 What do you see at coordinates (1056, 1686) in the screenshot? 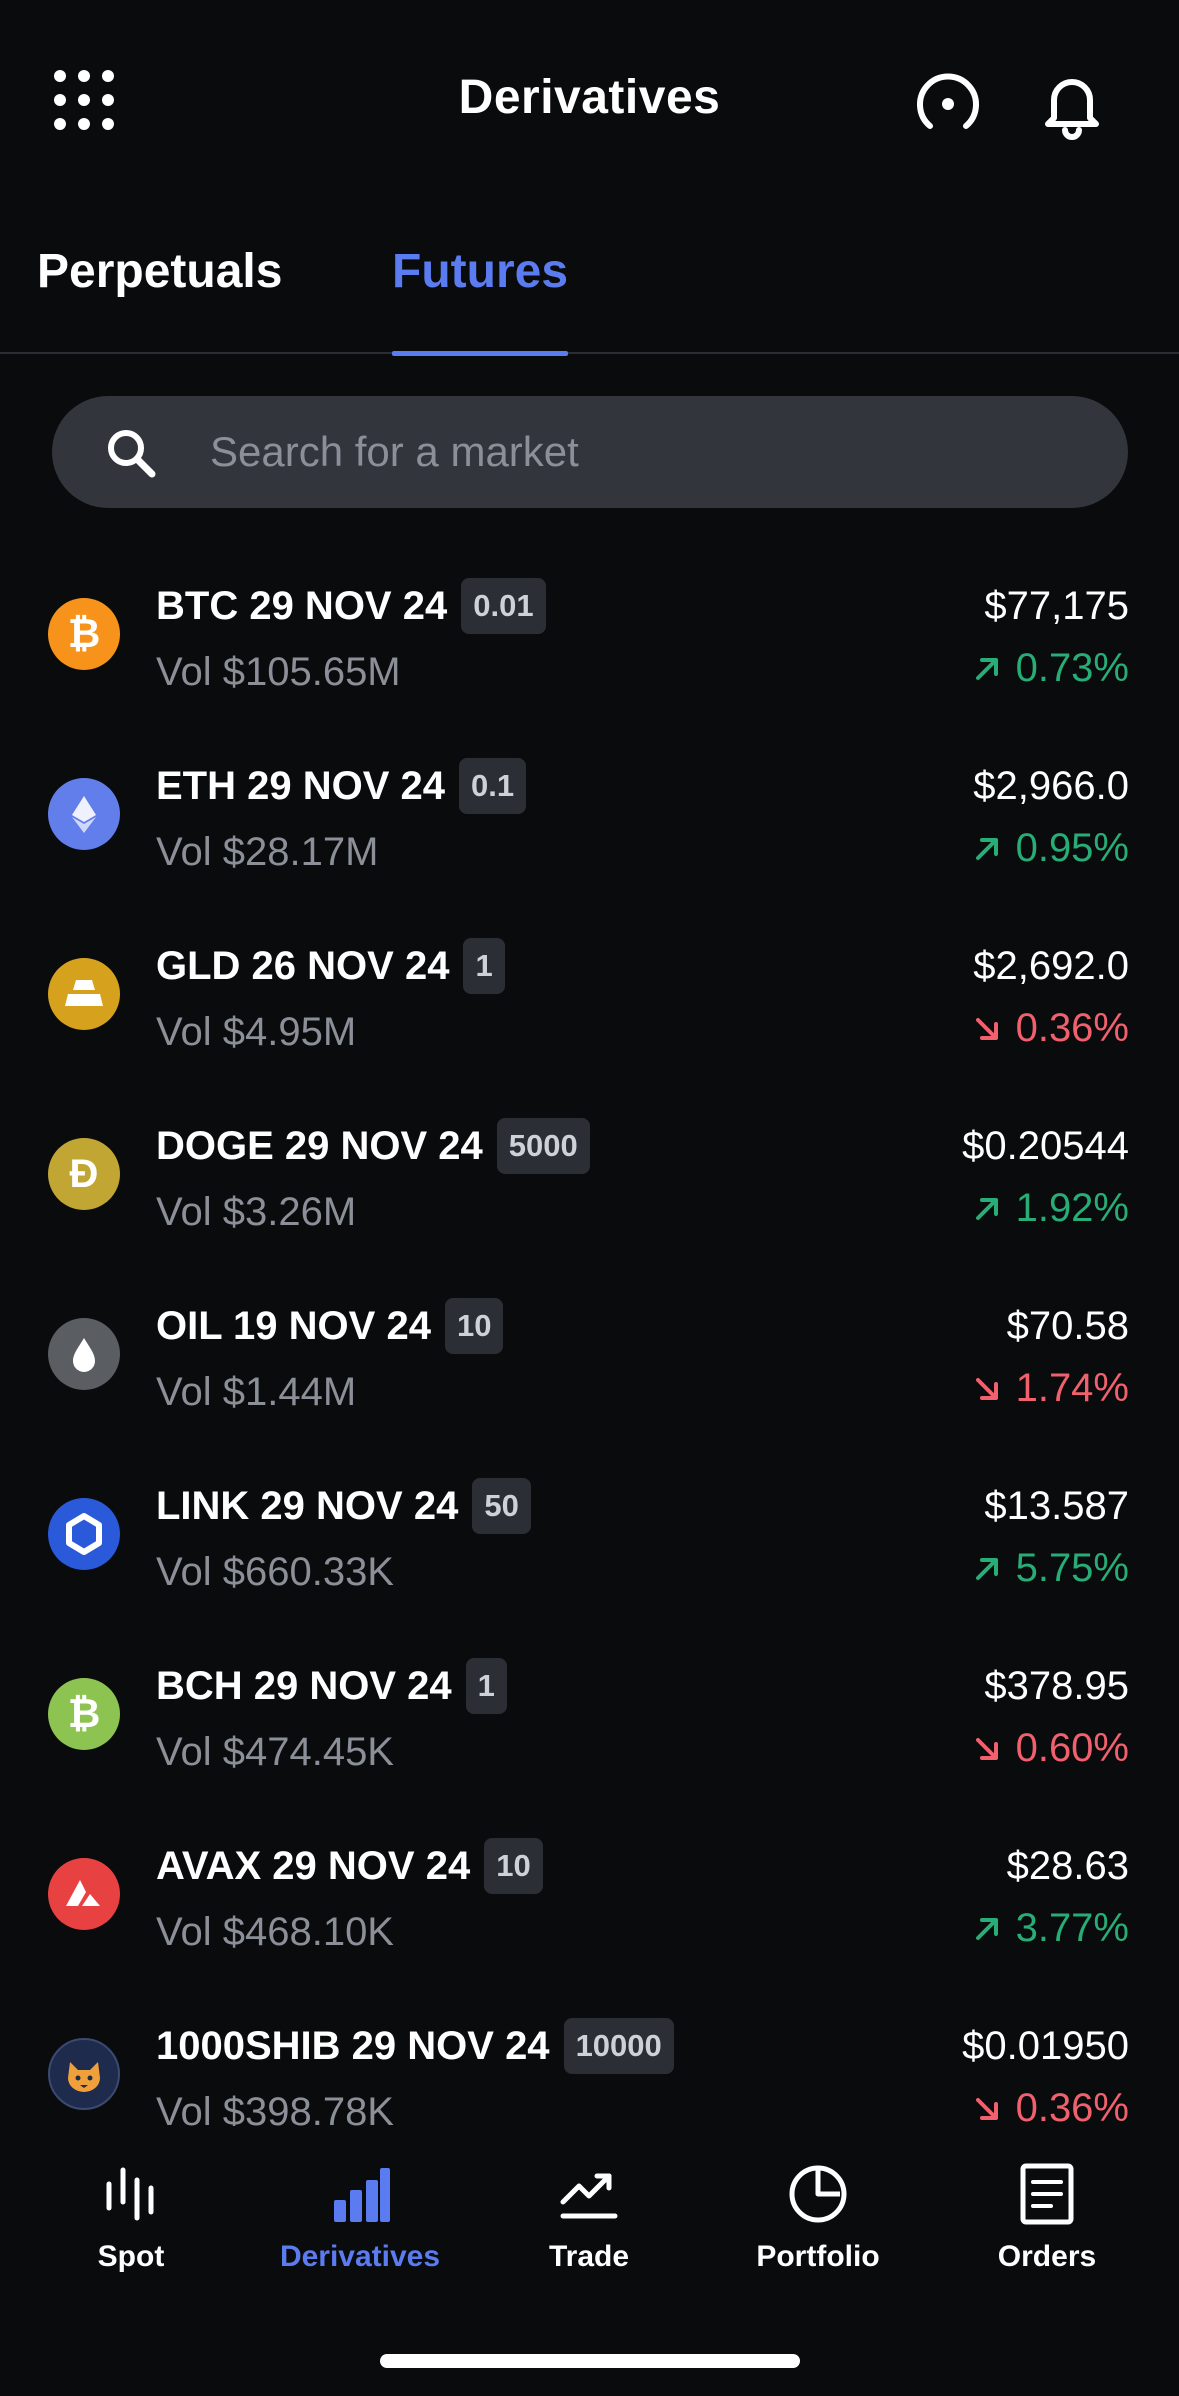
I see `market-price: $378.95` at bounding box center [1056, 1686].